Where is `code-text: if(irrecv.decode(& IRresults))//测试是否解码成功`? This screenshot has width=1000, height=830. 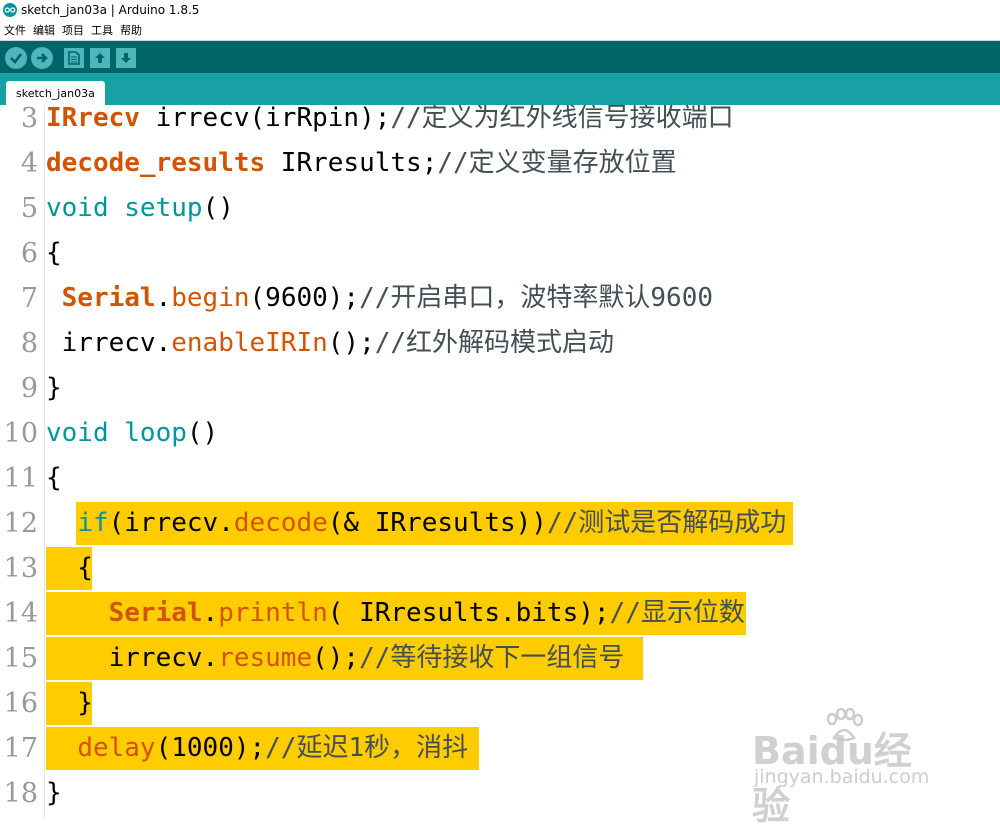 code-text: if(irrecv.decode(& IRresults))//测试是否解码成功 is located at coordinates (432, 523).